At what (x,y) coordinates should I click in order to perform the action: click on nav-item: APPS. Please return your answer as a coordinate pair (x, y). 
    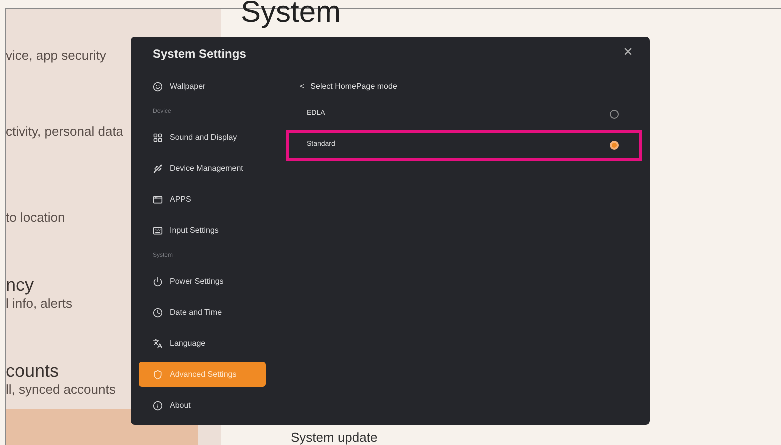
    Looking at the image, I should click on (202, 199).